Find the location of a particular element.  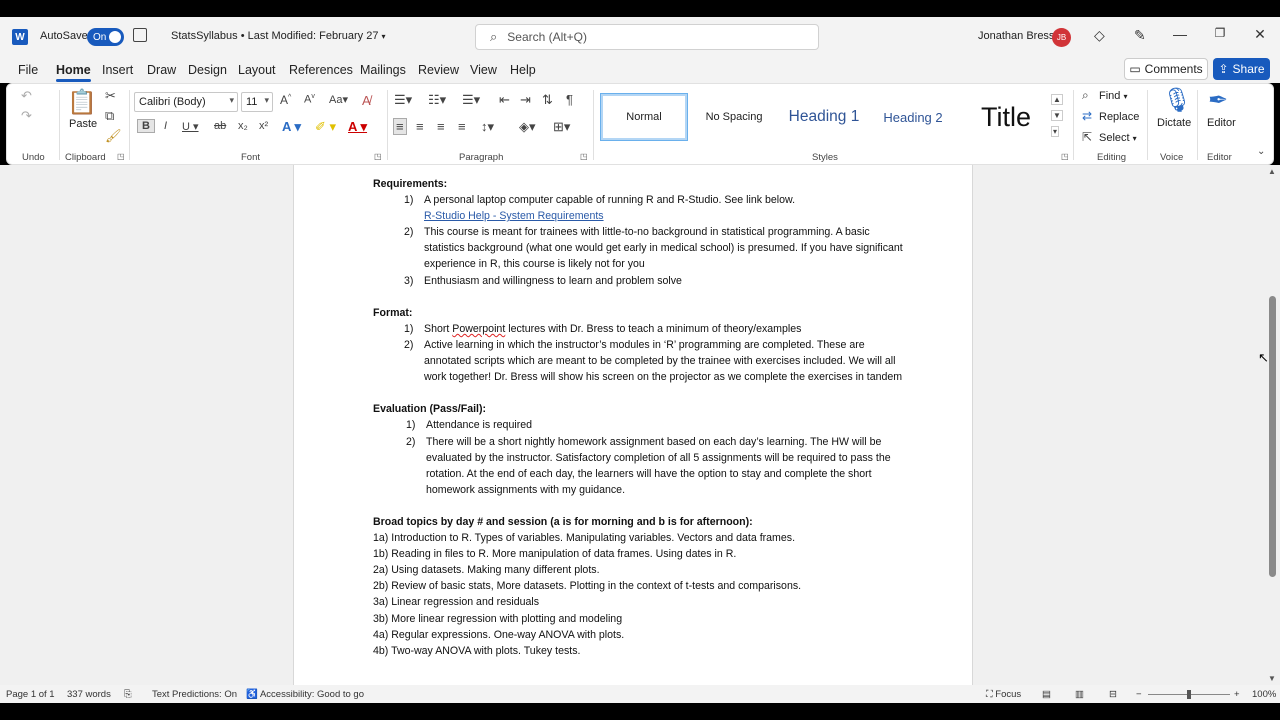

font-launcher-icon: ◳ is located at coordinates (378, 156).